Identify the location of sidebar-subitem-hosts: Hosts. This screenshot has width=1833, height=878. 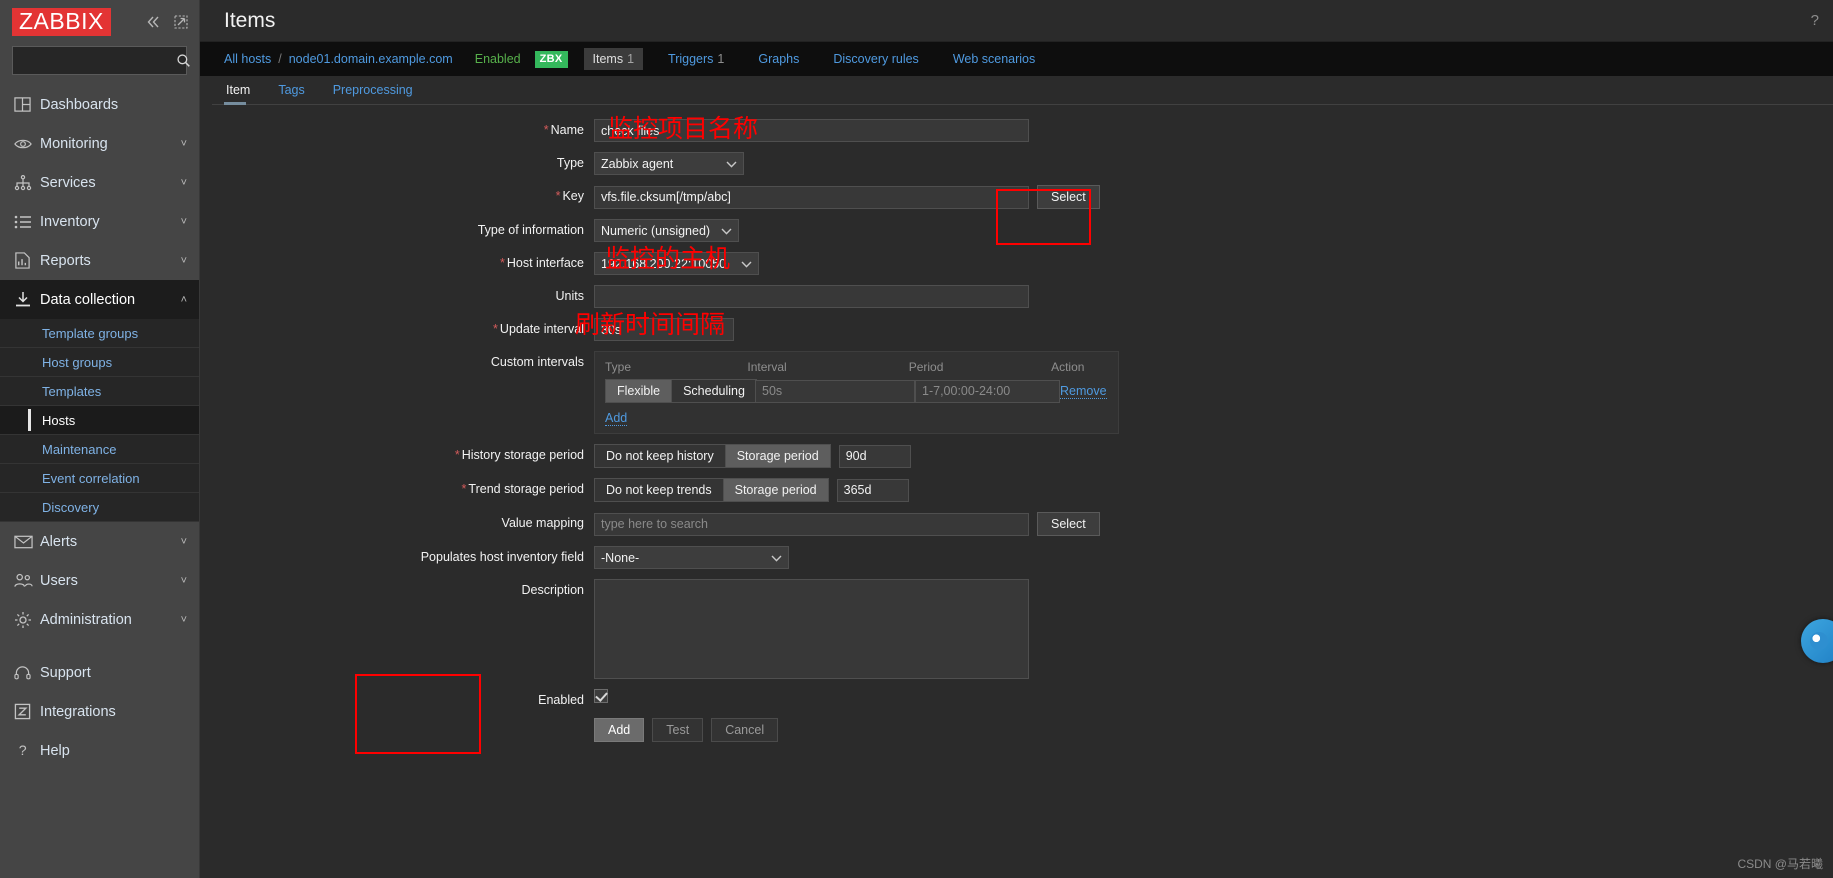
(99, 420).